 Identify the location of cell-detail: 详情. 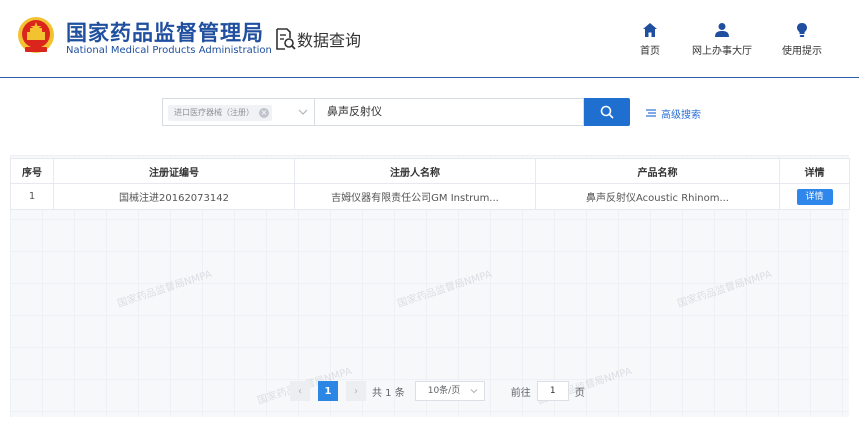
(814, 196).